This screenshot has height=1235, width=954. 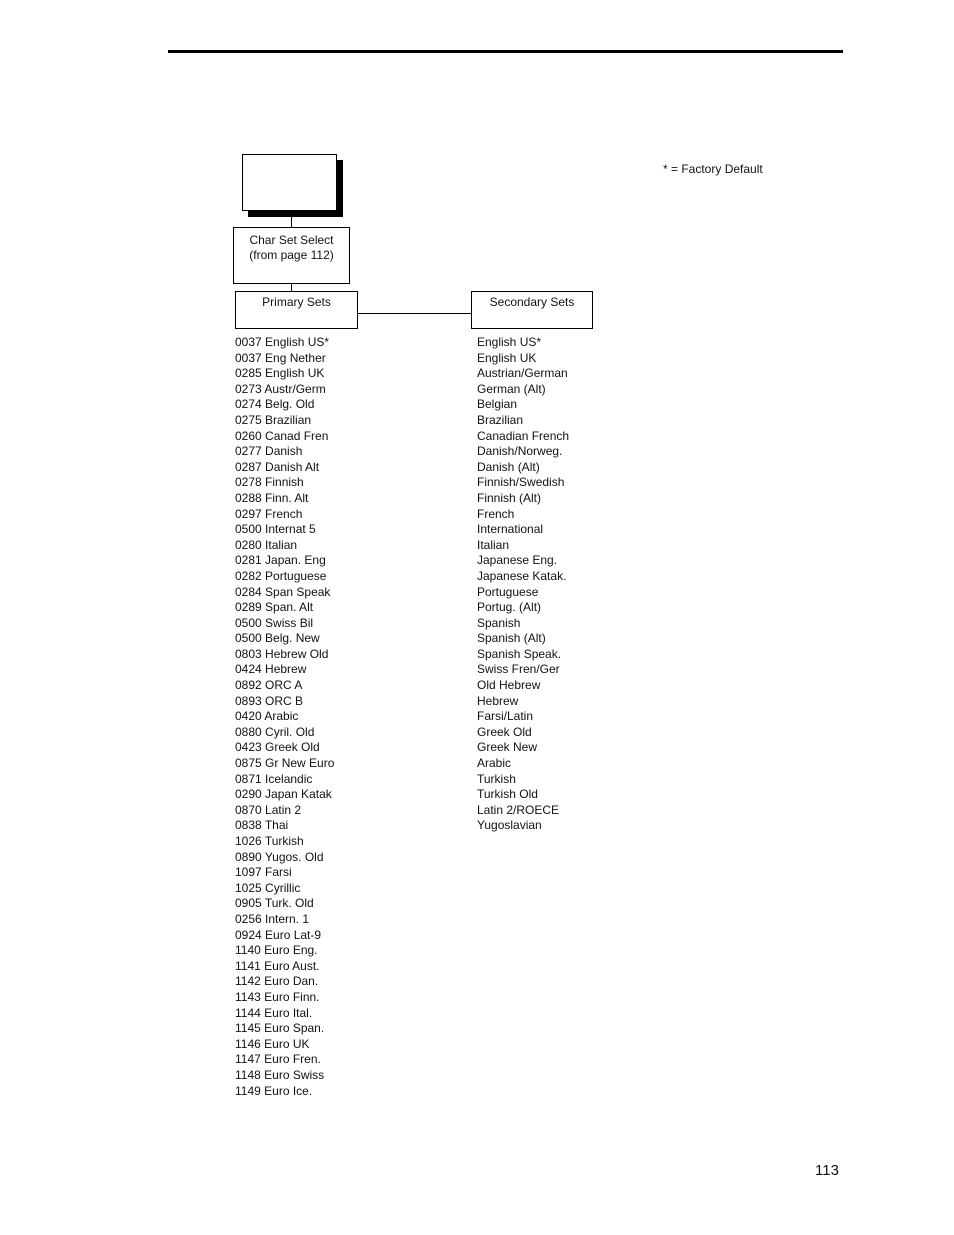 I want to click on primary-set-item: 0288 Finn. Alt, so click(x=272, y=497).